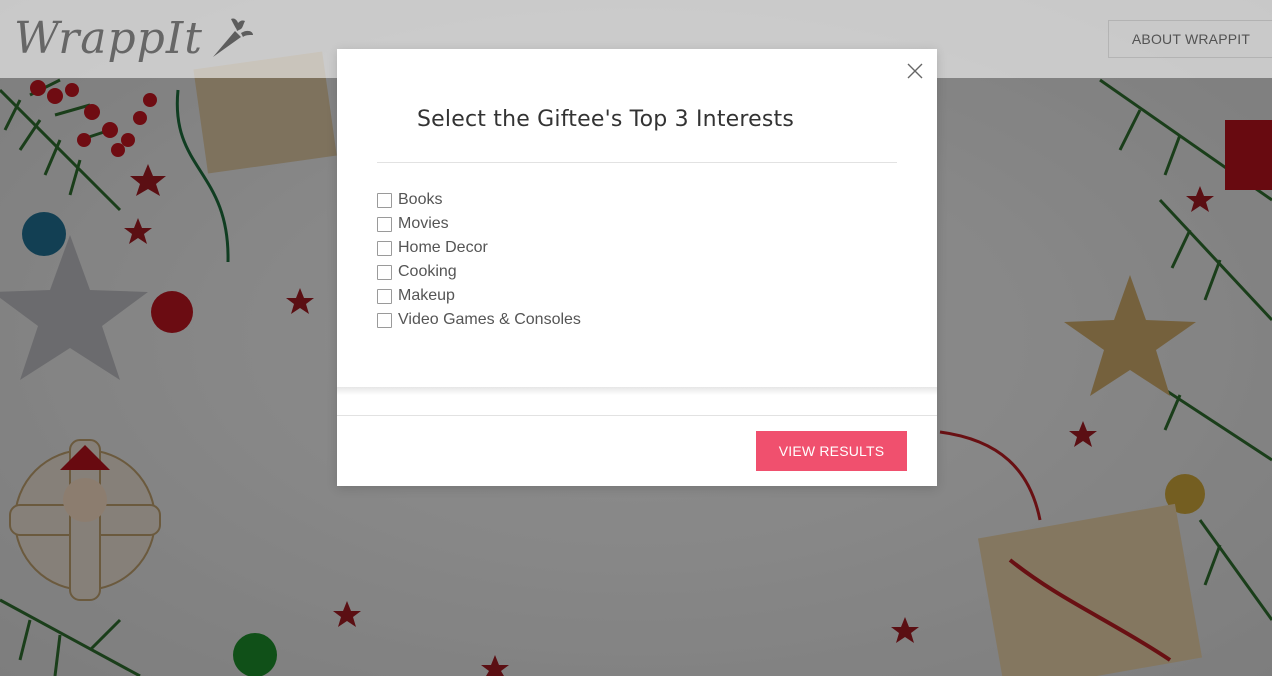  What do you see at coordinates (420, 199) in the screenshot?
I see `option-label: Books` at bounding box center [420, 199].